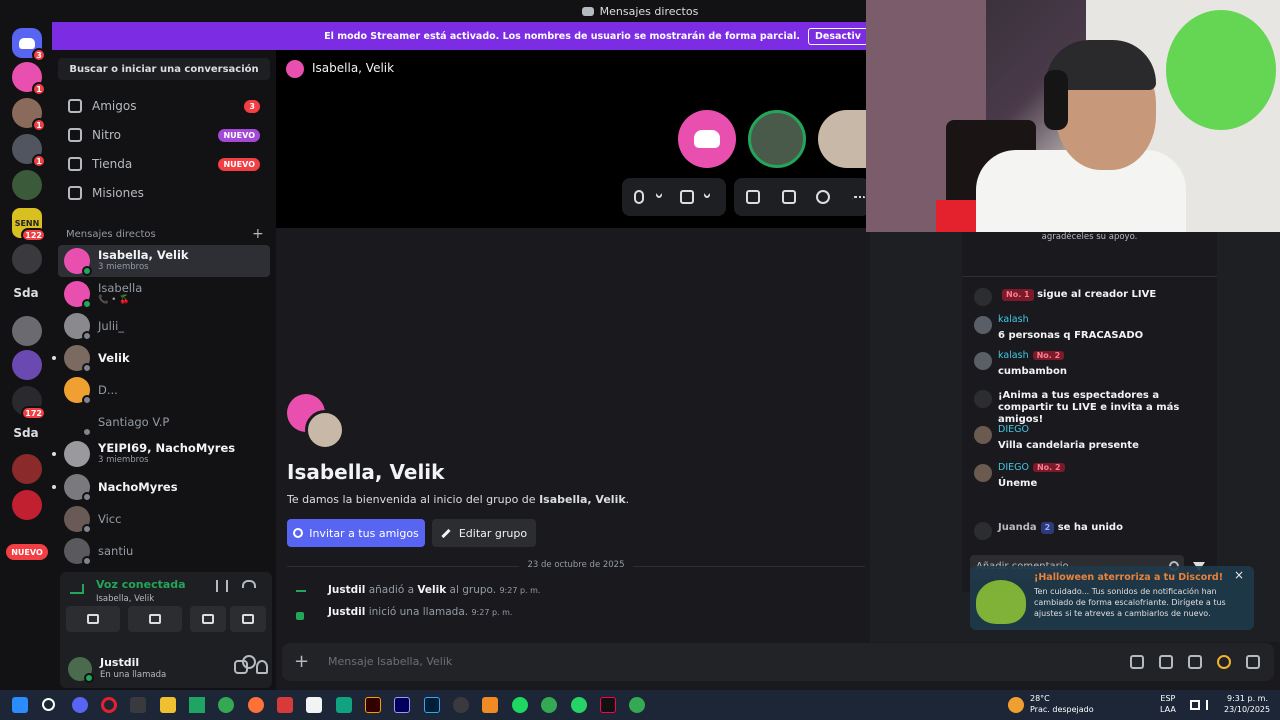  Describe the element at coordinates (1062, 704) in the screenshot. I see `weather: 28°C Prac. despejado` at that location.